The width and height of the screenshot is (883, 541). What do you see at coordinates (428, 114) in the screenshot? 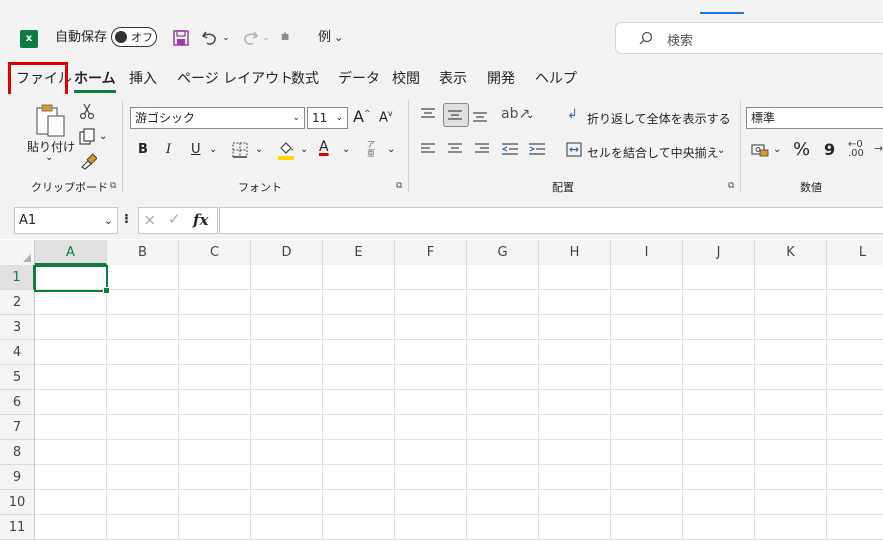
I see `align-top-icon` at bounding box center [428, 114].